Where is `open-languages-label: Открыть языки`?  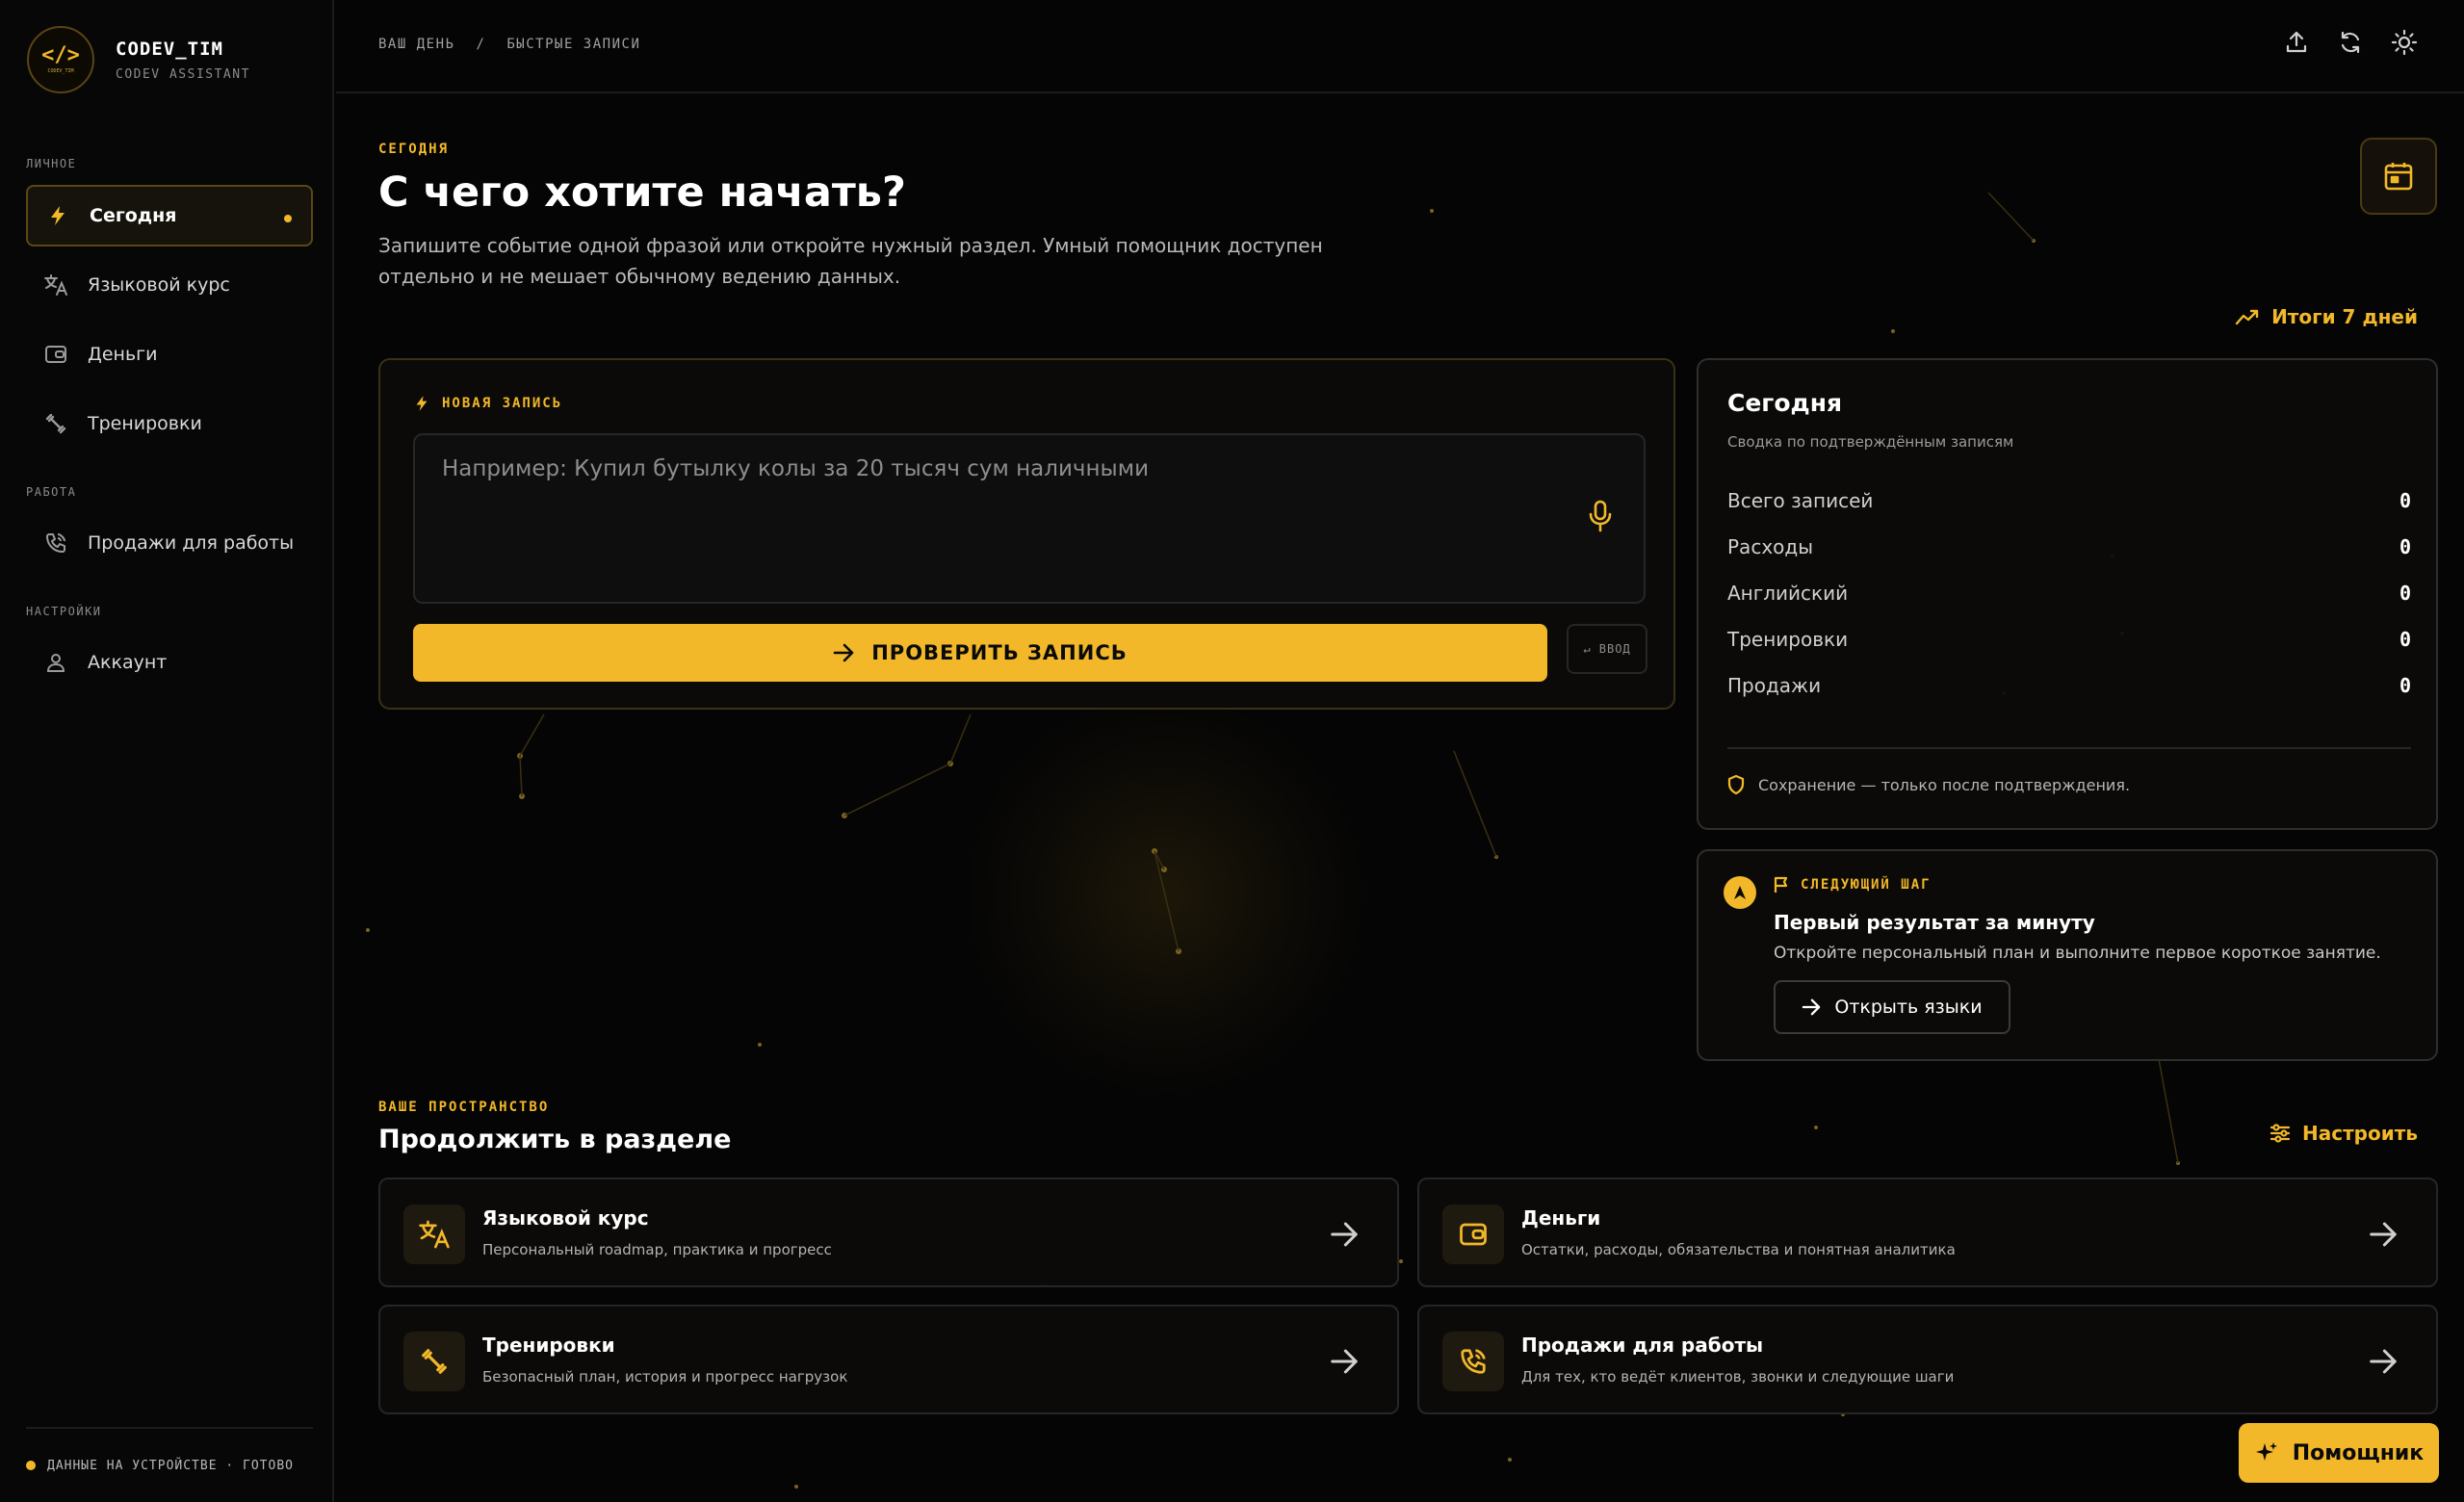 open-languages-label: Открыть языки is located at coordinates (1908, 1007).